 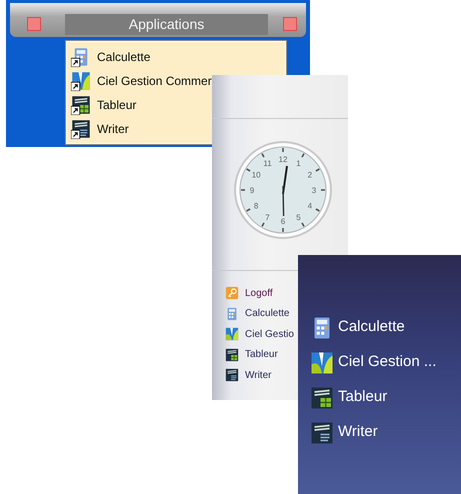 What do you see at coordinates (310, 206) in the screenshot?
I see `clock-numeral: 4` at bounding box center [310, 206].